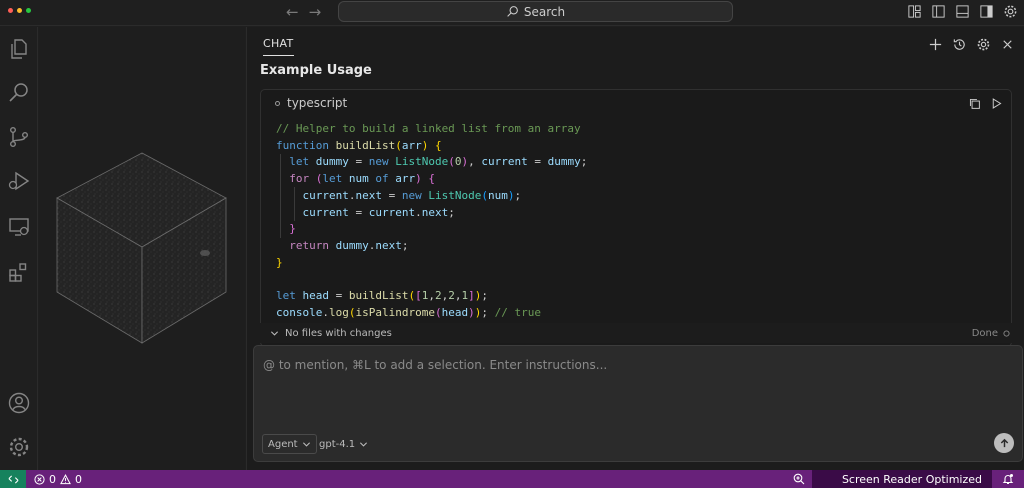  What do you see at coordinates (996, 104) in the screenshot?
I see `run-icon` at bounding box center [996, 104].